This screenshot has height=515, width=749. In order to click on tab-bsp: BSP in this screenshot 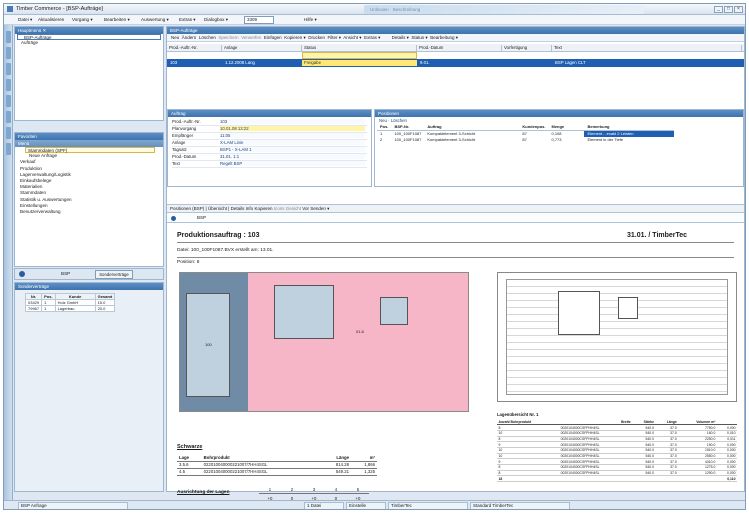, I will do `click(65, 273)`.